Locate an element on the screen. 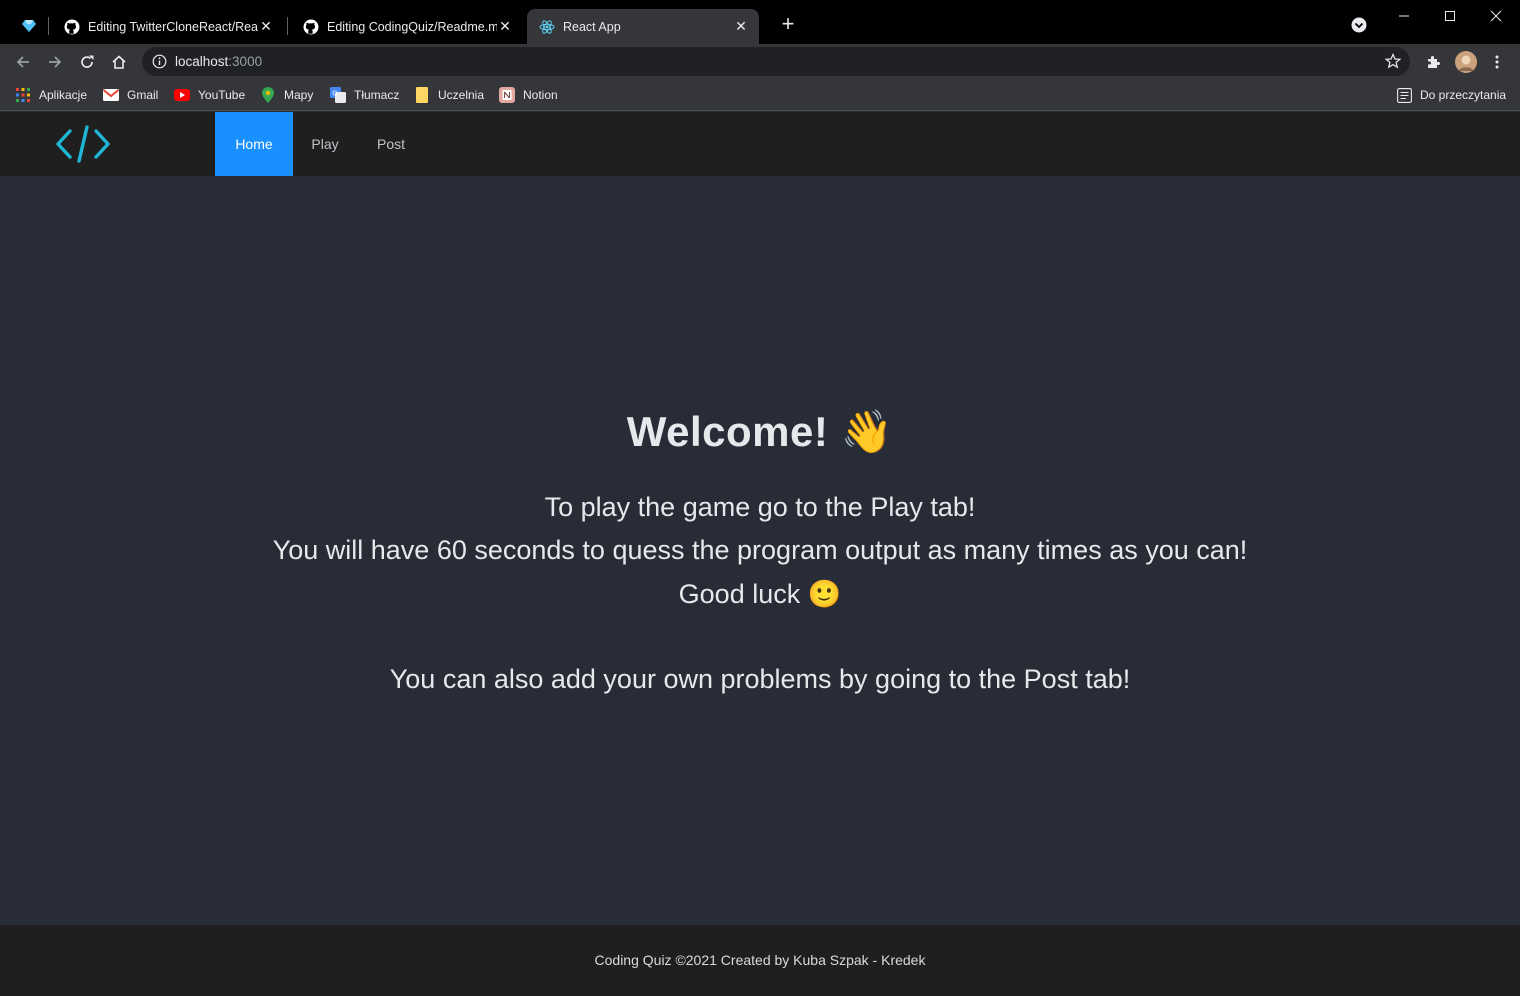 Image resolution: width=1520 pixels, height=996 pixels. bookmark-youtube: YouTube is located at coordinates (209, 95).